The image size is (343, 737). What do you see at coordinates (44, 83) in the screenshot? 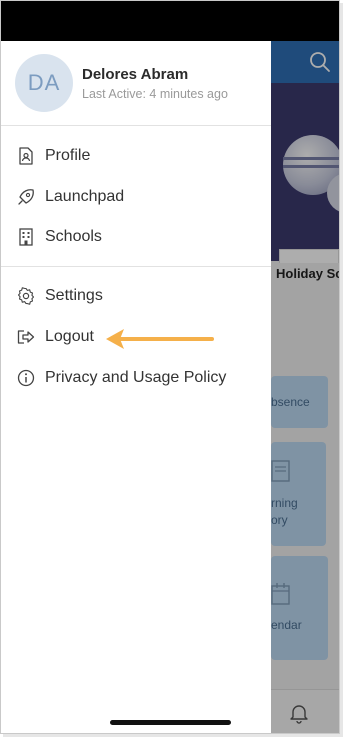
I see `avatar: DA` at bounding box center [44, 83].